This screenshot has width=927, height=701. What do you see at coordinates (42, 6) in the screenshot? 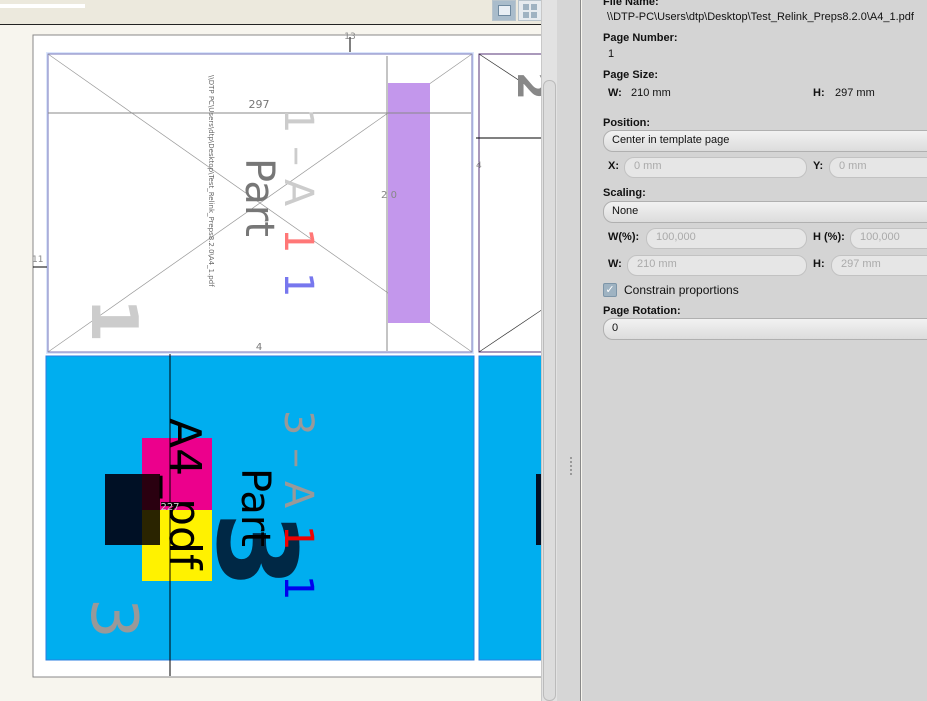
I see `zoom-slider` at bounding box center [42, 6].